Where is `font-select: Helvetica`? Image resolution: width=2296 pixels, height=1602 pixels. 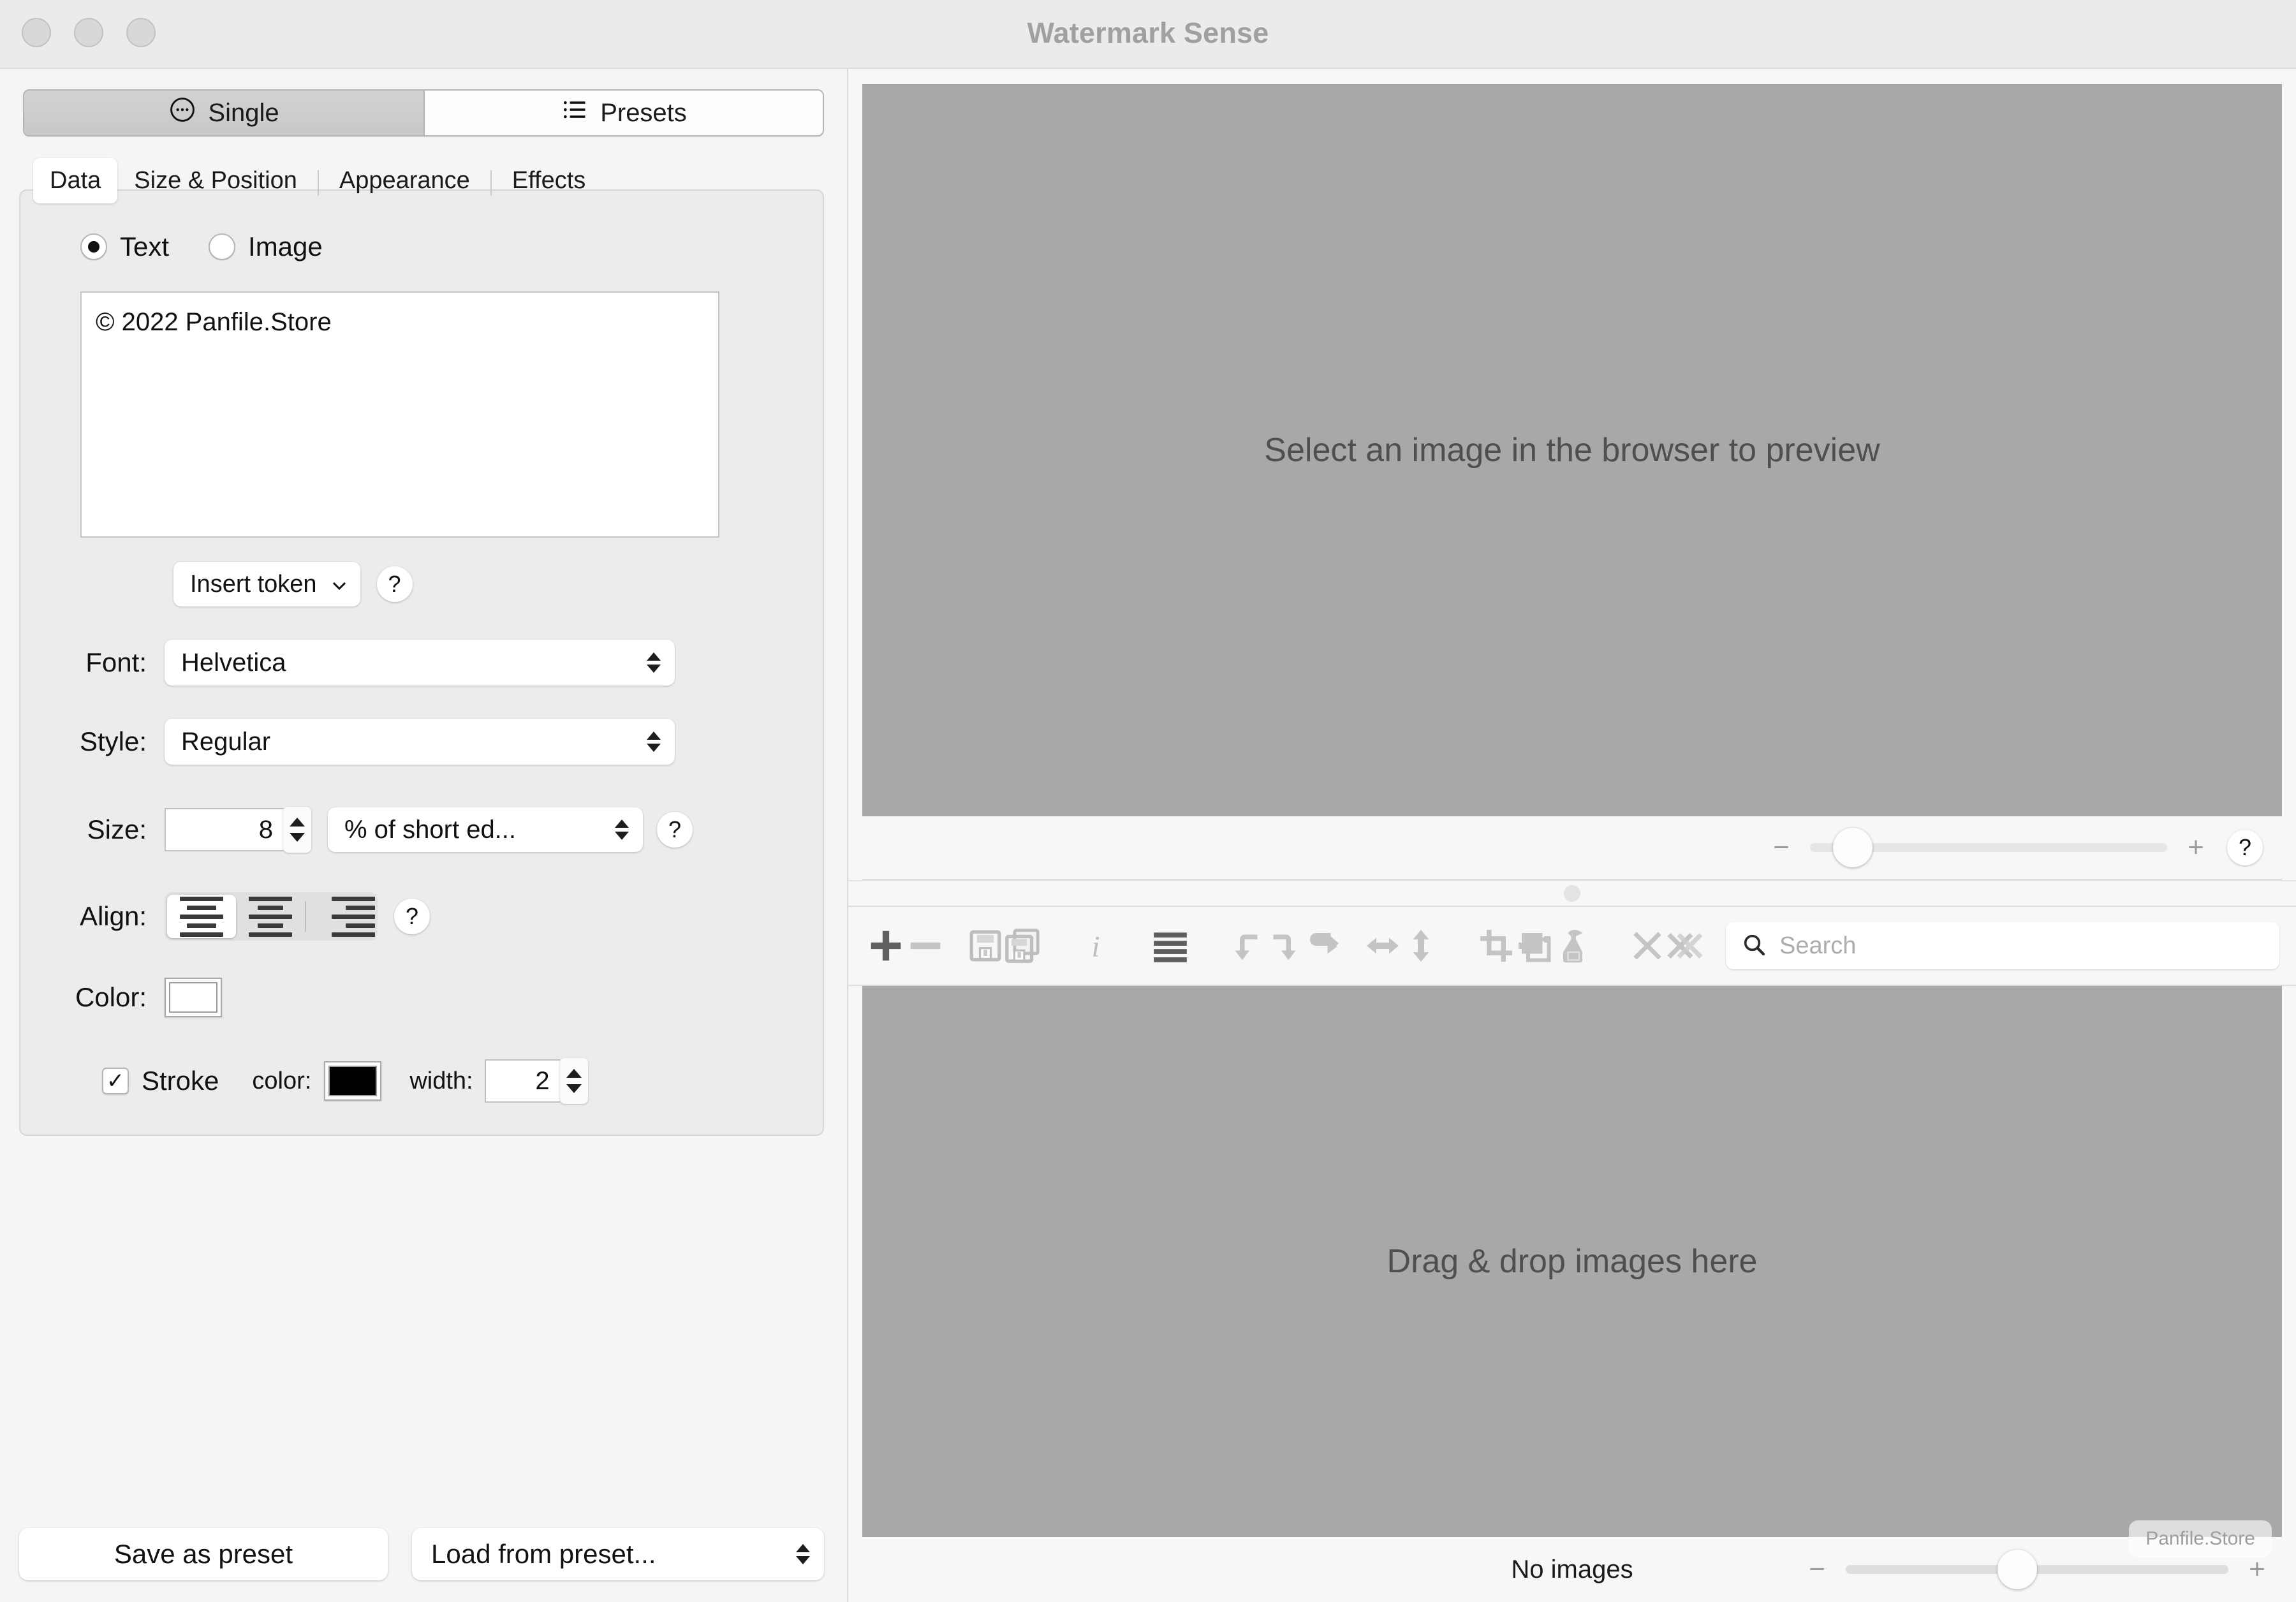 font-select: Helvetica is located at coordinates (420, 663).